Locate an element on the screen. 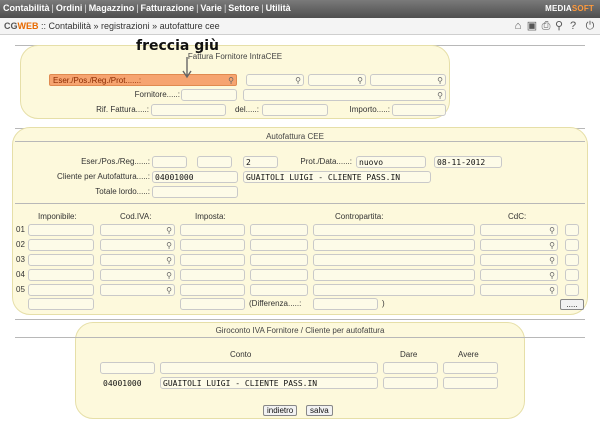 Image resolution: width=600 pixels, height=421 pixels. autofattura-eser-field is located at coordinates (169, 162).